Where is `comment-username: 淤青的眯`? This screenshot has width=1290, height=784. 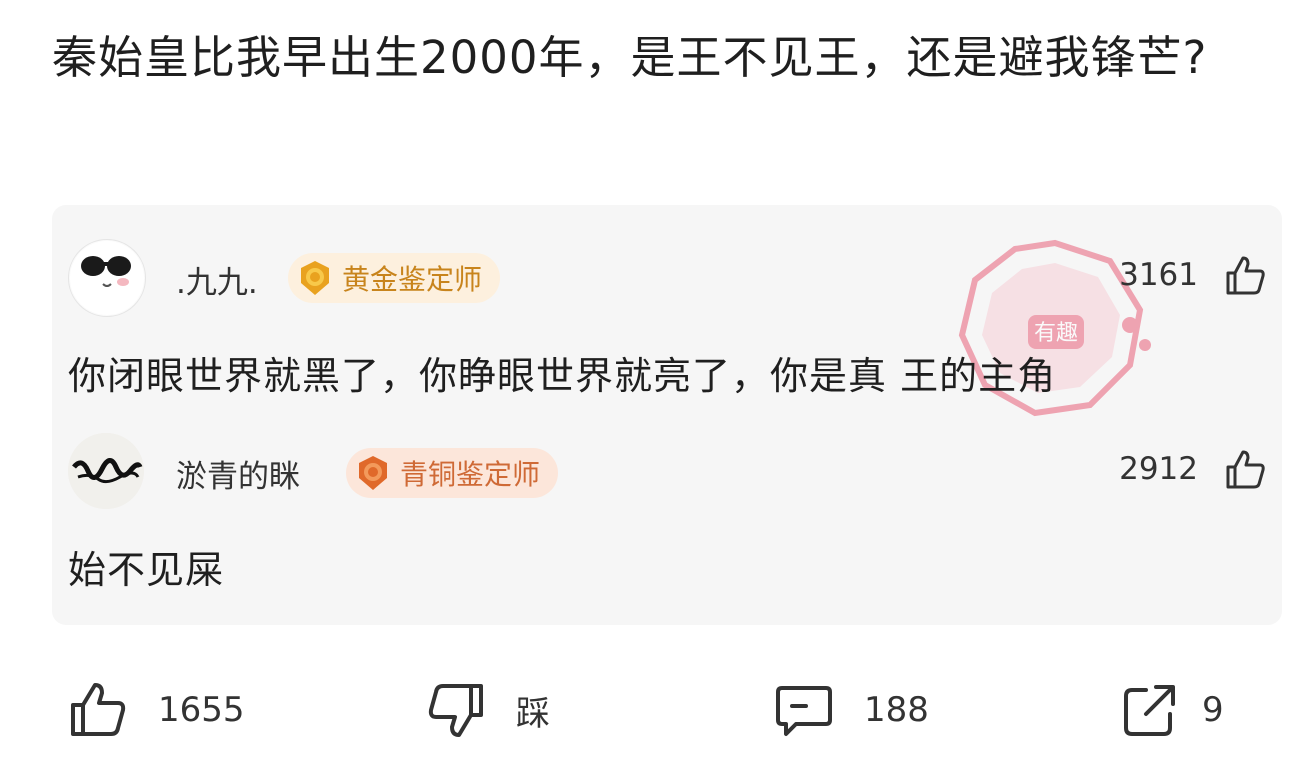 comment-username: 淤青的眯 is located at coordinates (238, 473).